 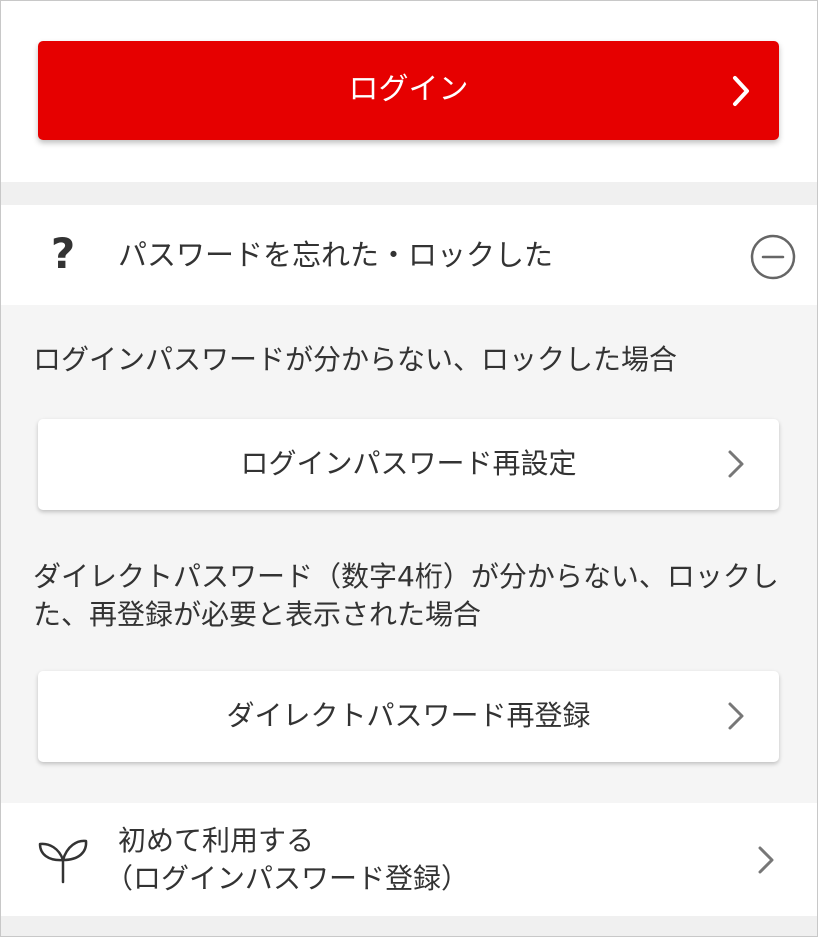 I want to click on login-button-label: ログイン, so click(x=408, y=89).